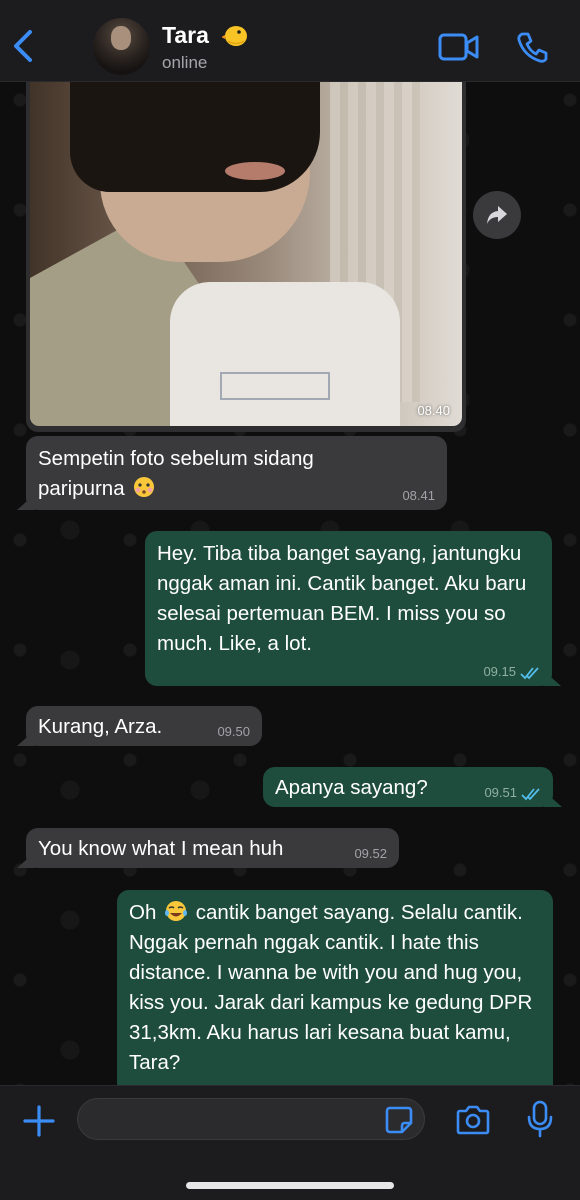  I want to click on forward-arrow-icon, so click(497, 215).